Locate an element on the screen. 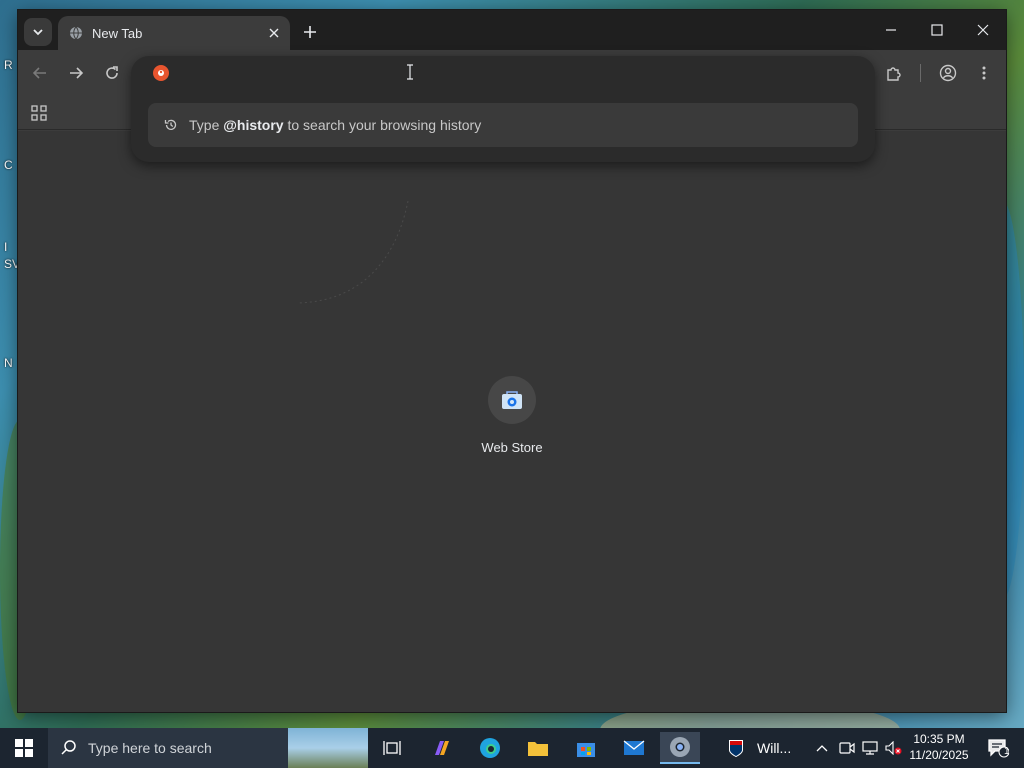  mail-icon is located at coordinates (634, 747).